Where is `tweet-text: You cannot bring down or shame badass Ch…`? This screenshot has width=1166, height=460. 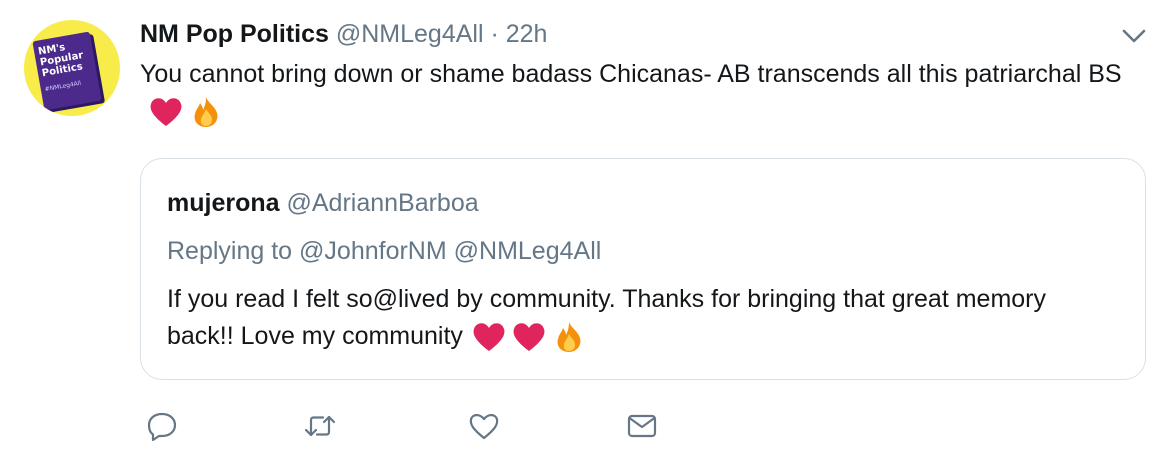 tweet-text: You cannot bring down or shame badass Ch… is located at coordinates (640, 93).